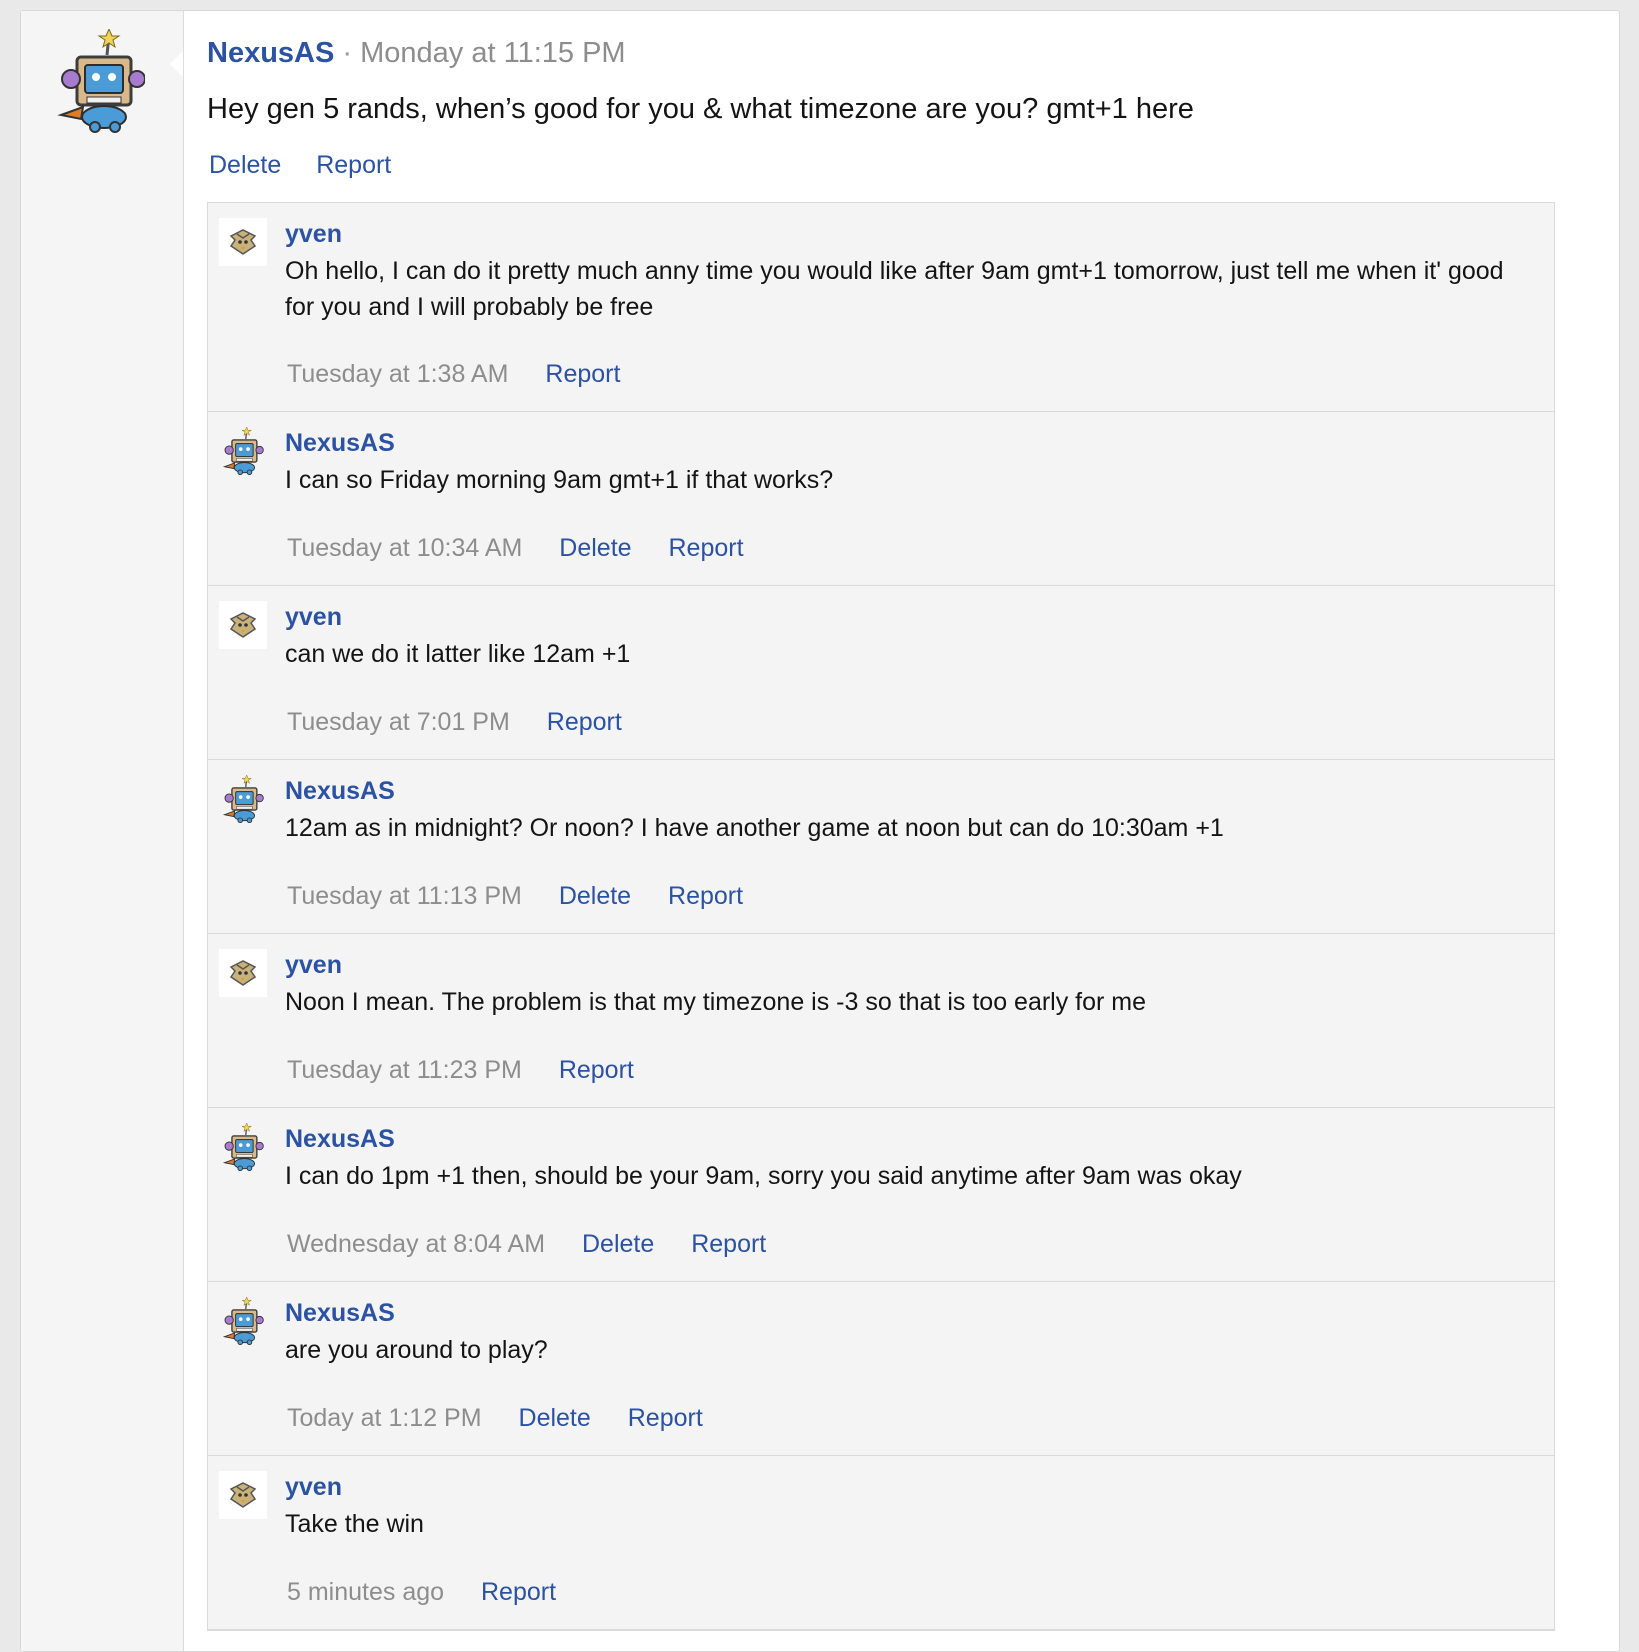 This screenshot has width=1639, height=1652. I want to click on comment-meta: Today at 1:12 PM Delete Report, so click(510, 1418).